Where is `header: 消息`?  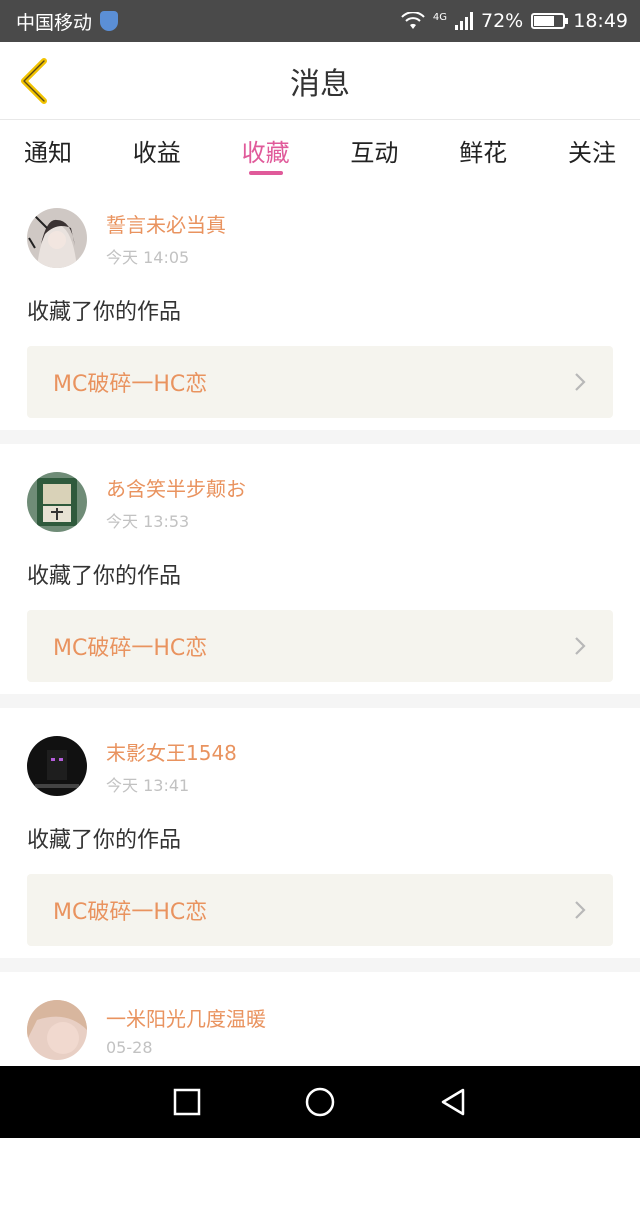 header: 消息 is located at coordinates (320, 81).